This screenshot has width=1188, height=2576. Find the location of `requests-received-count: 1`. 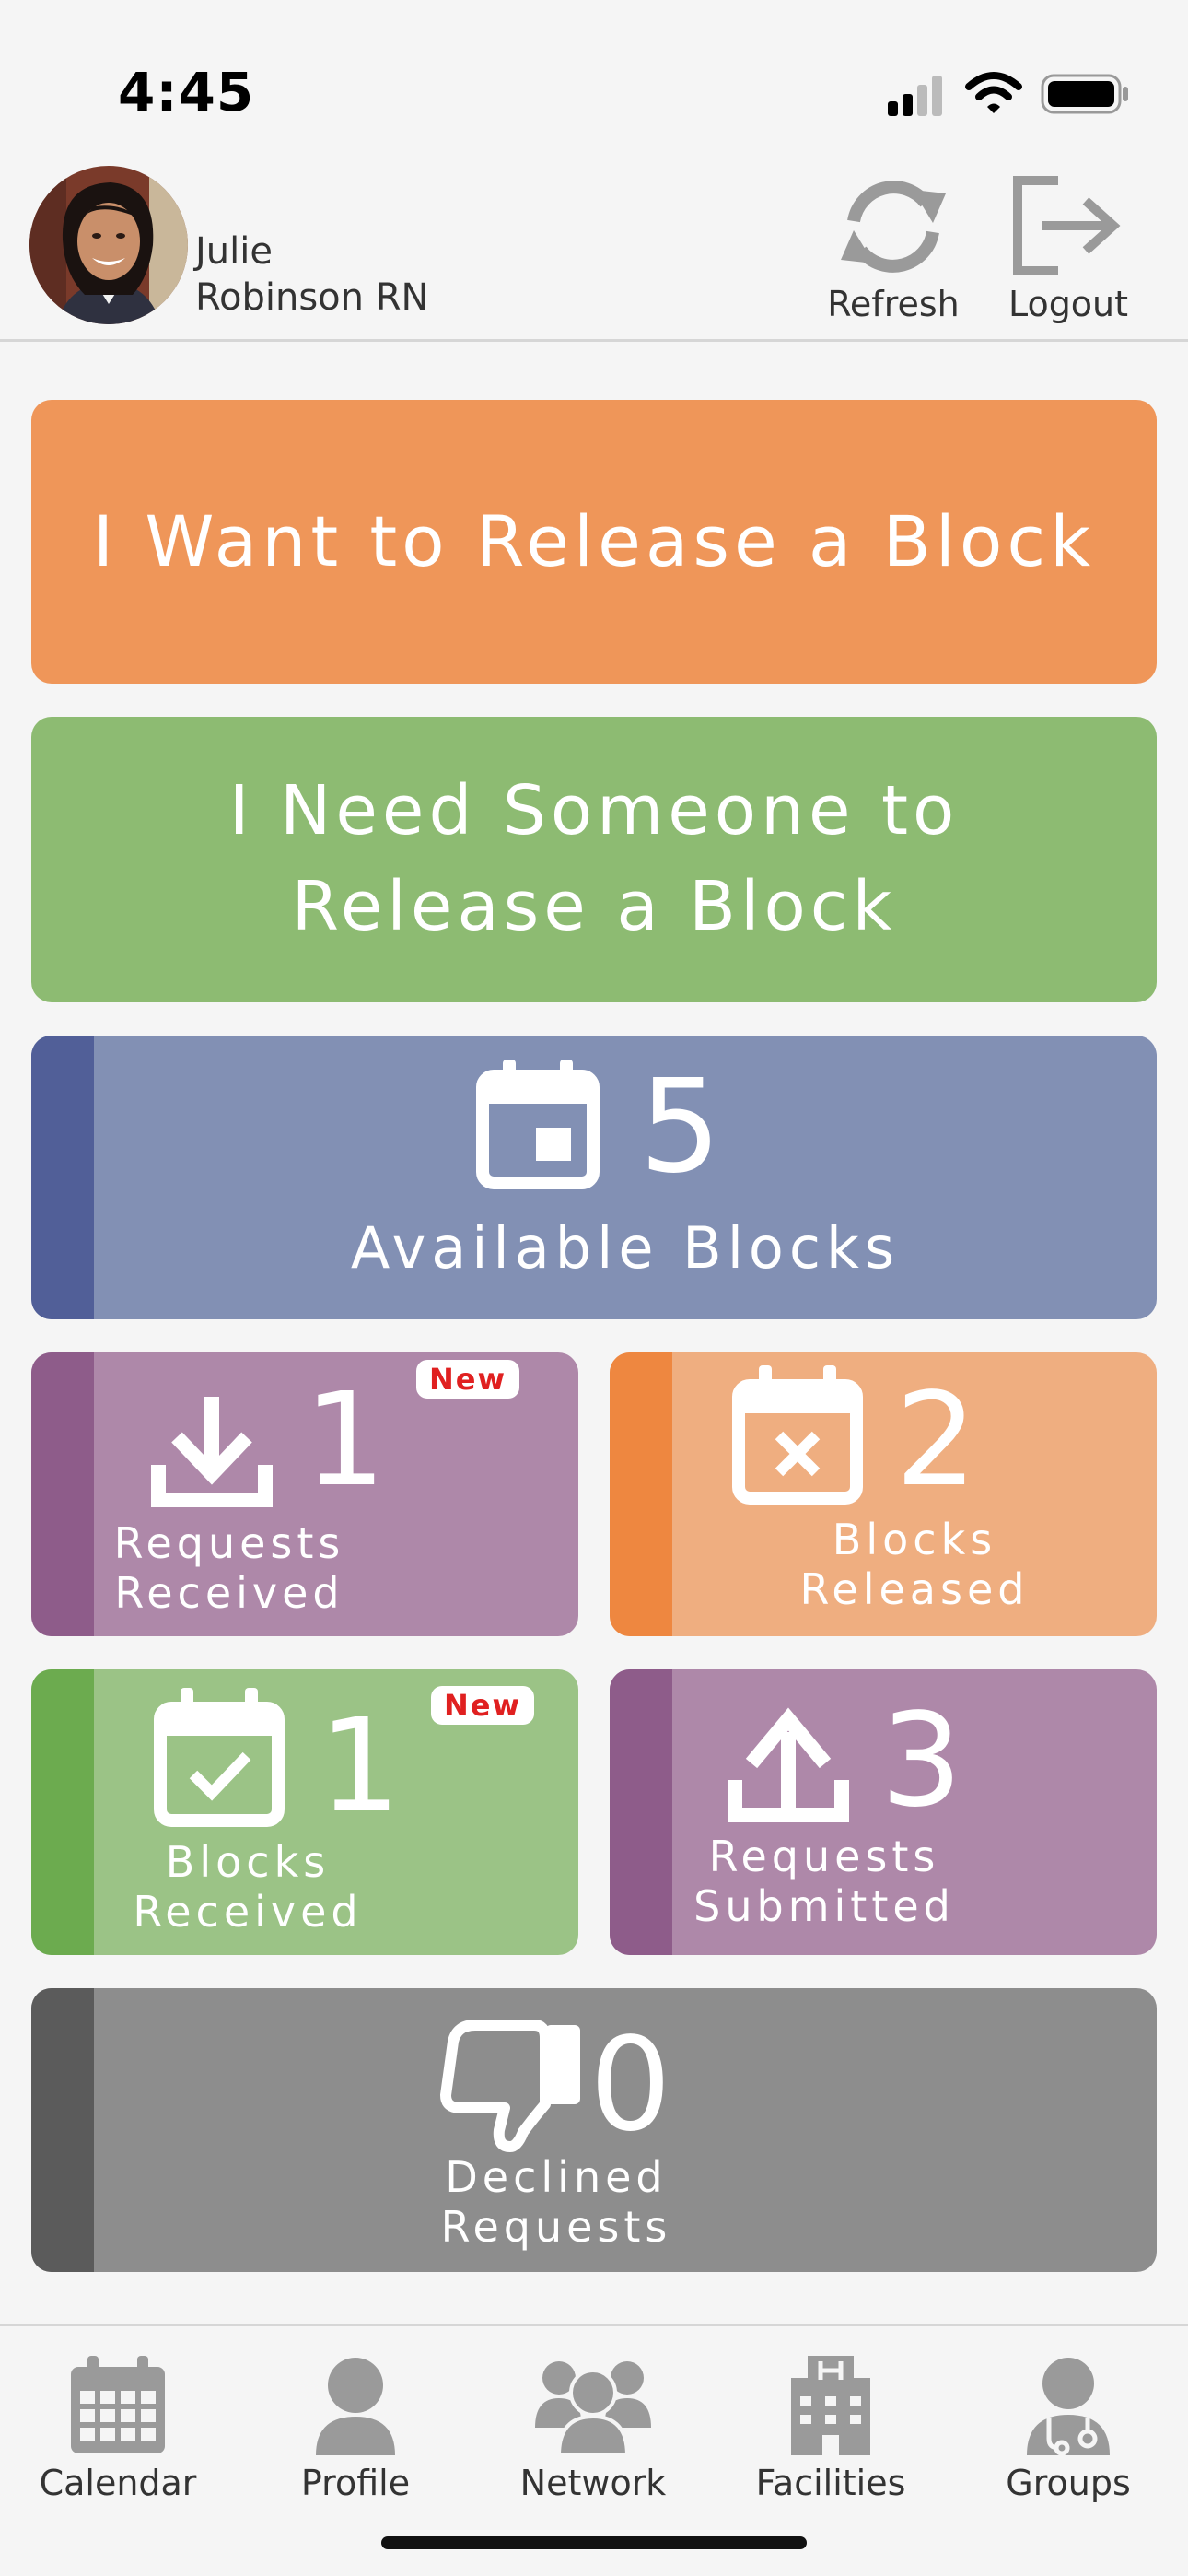

requests-received-count: 1 is located at coordinates (345, 1440).